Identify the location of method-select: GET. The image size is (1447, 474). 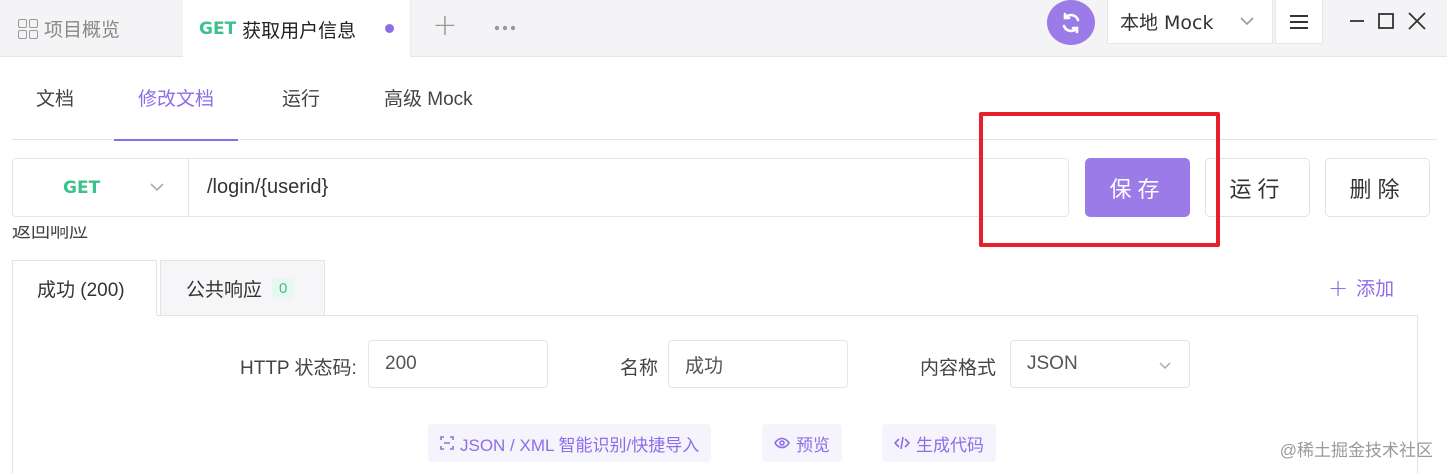
(100, 187).